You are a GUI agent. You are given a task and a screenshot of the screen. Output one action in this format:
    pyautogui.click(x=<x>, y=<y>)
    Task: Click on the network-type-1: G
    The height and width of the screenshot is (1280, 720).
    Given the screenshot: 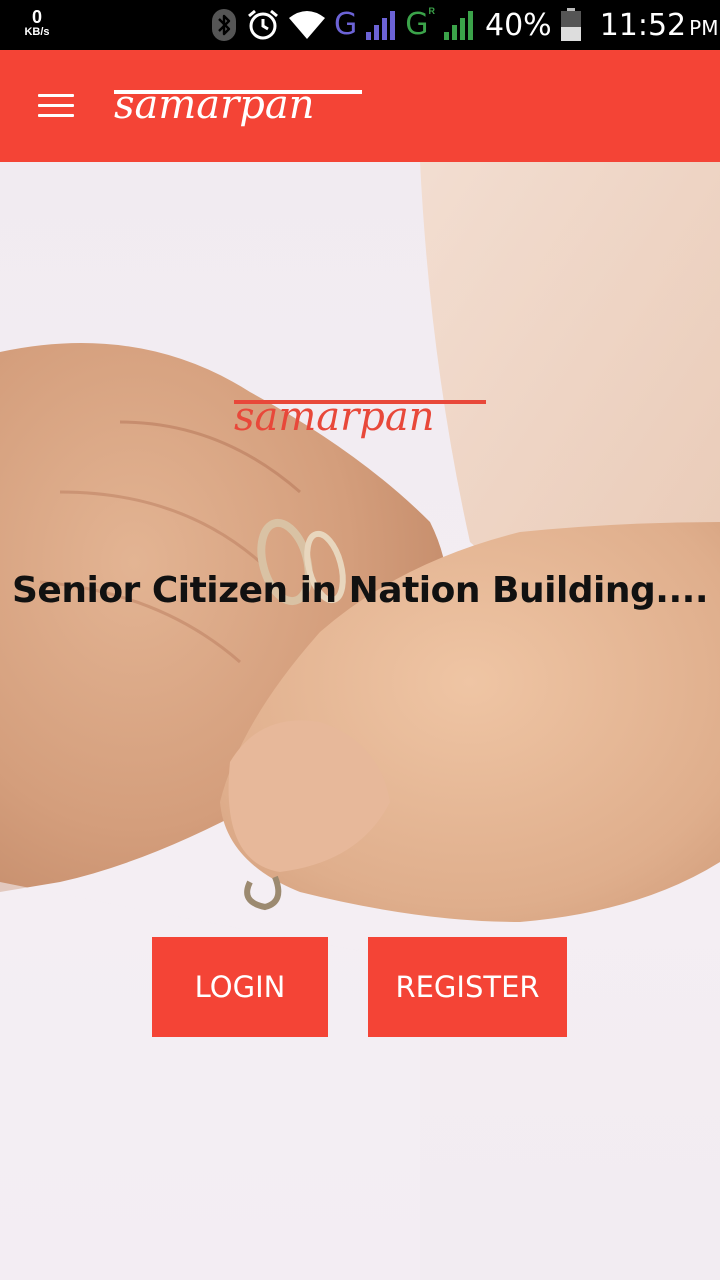 What is the action you would take?
    pyautogui.click(x=346, y=24)
    